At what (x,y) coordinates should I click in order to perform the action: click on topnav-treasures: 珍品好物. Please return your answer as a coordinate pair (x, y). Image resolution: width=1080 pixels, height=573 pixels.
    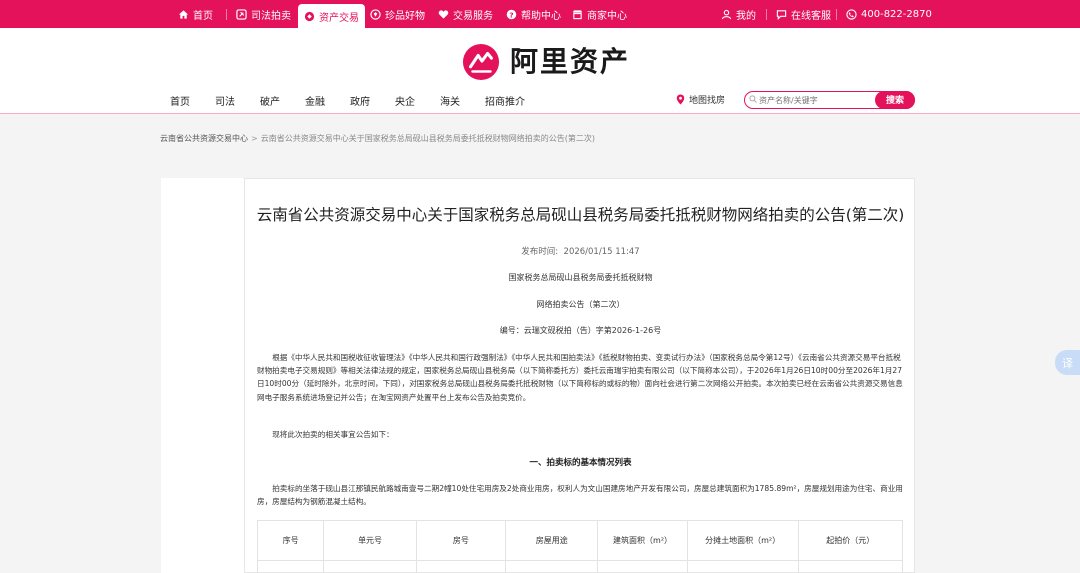
    Looking at the image, I should click on (397, 14).